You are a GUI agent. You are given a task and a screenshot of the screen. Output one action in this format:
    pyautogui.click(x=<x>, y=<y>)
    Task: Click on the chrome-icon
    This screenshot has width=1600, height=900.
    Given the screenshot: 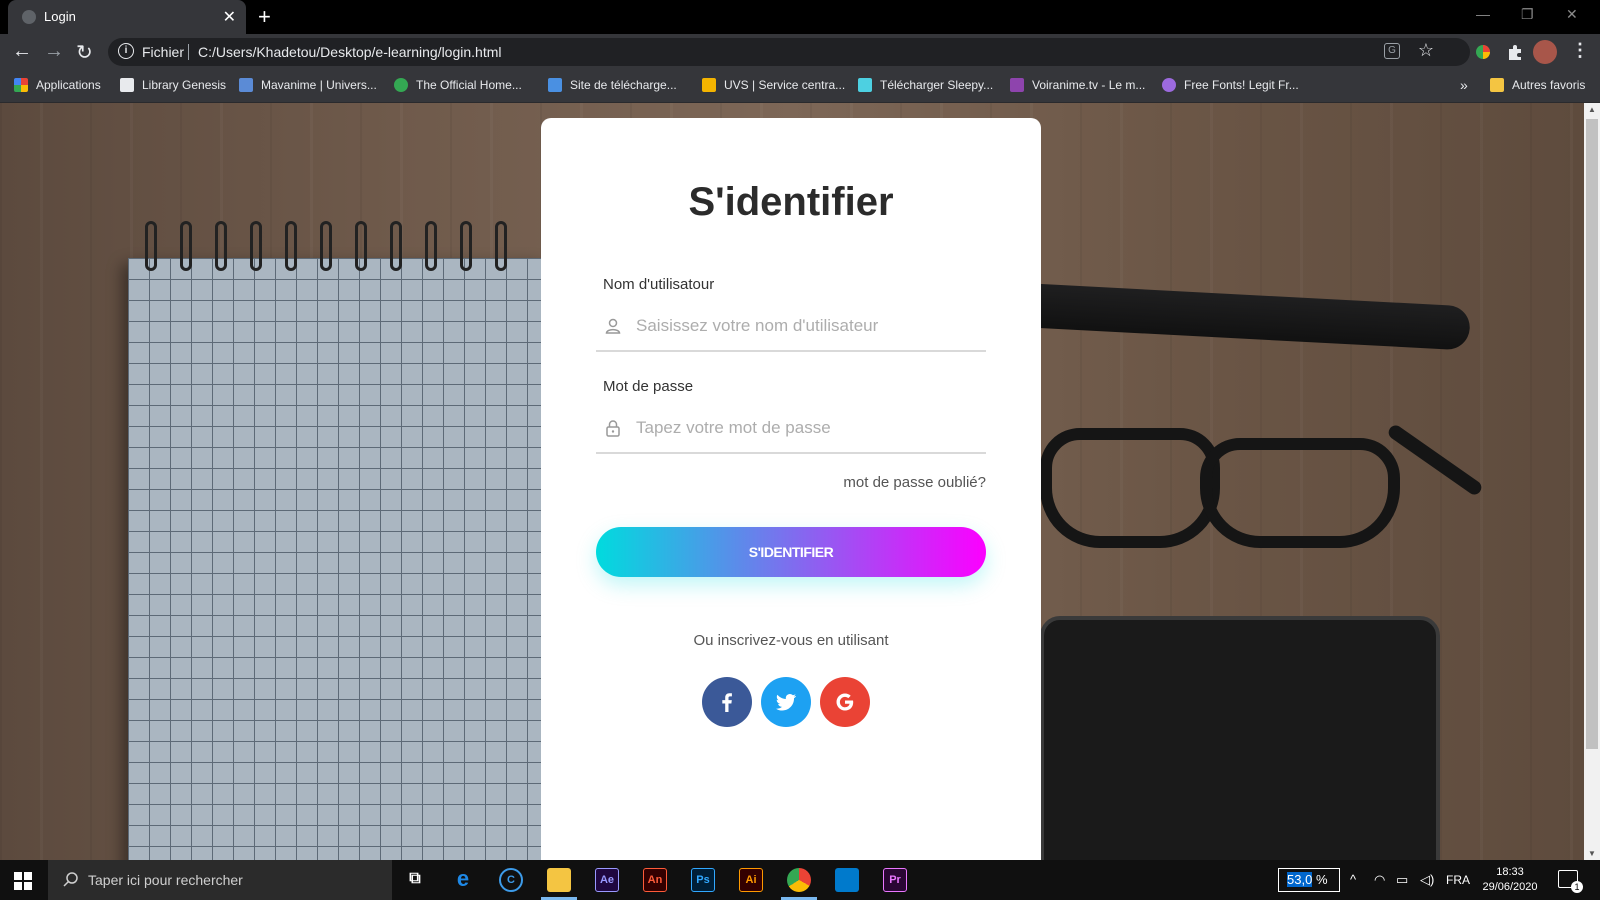 What is the action you would take?
    pyautogui.click(x=799, y=880)
    